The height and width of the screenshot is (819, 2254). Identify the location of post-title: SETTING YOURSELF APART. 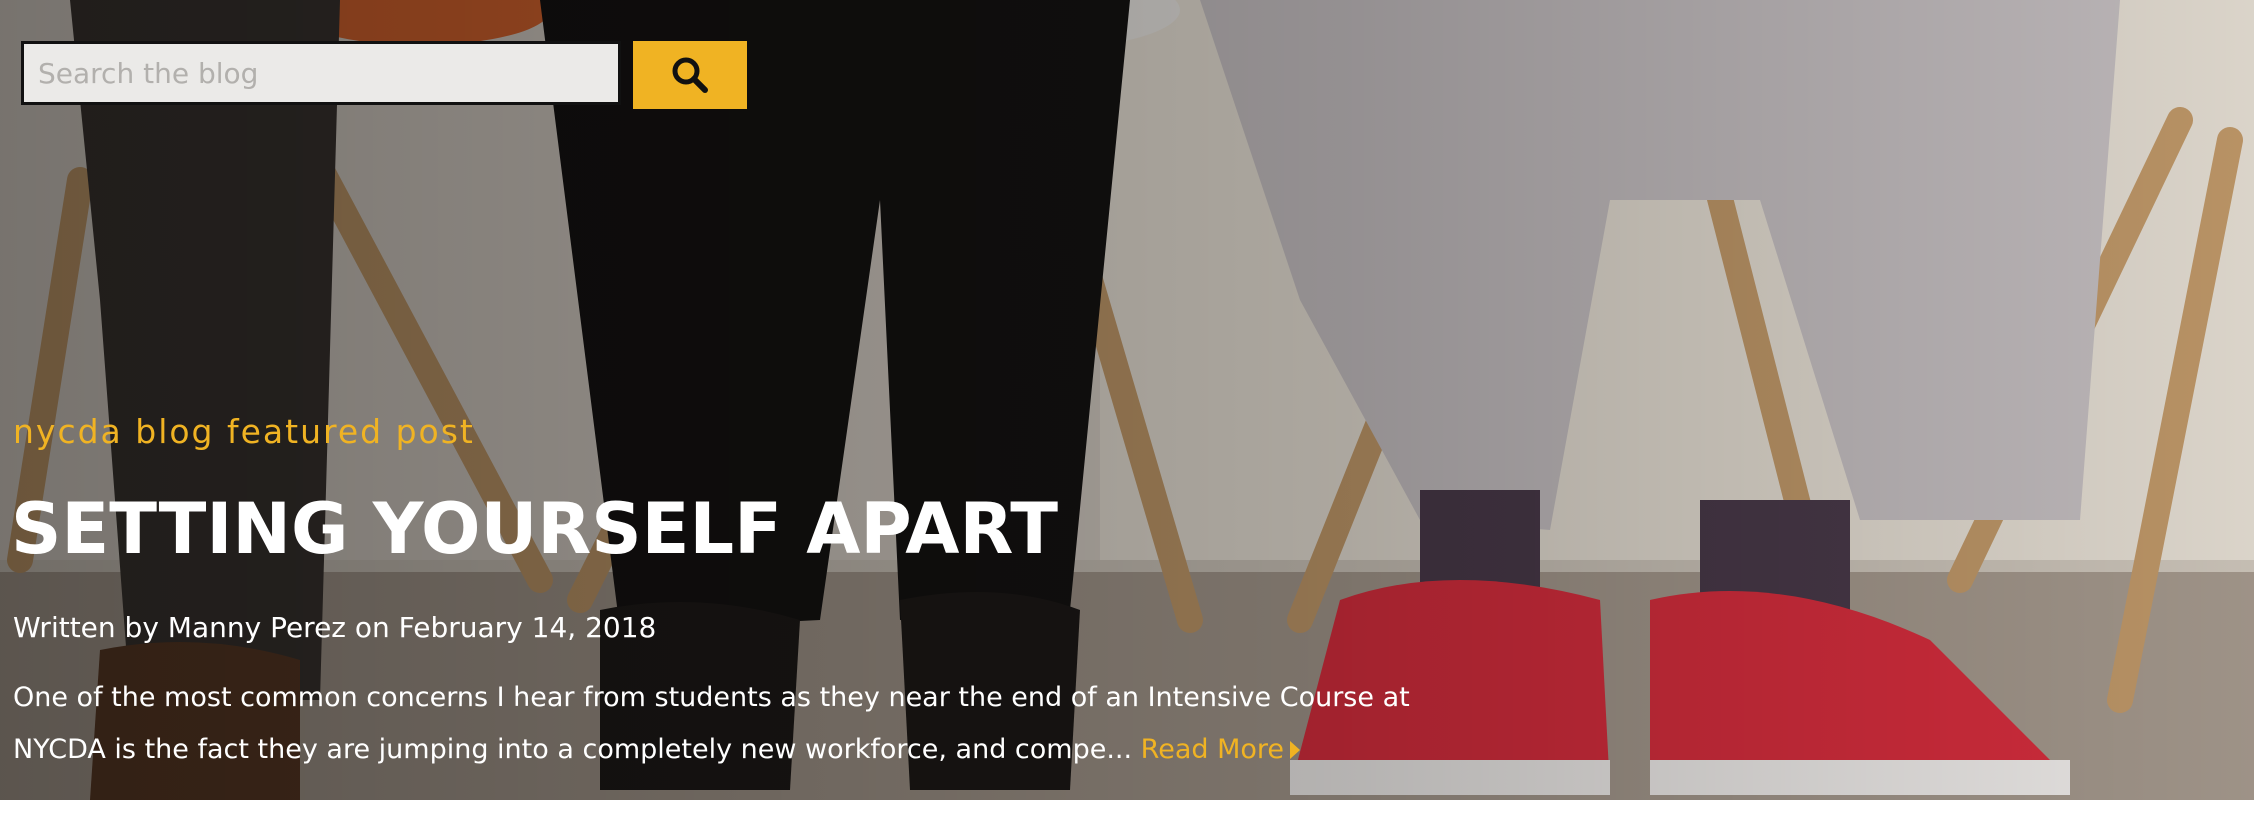
(534, 529).